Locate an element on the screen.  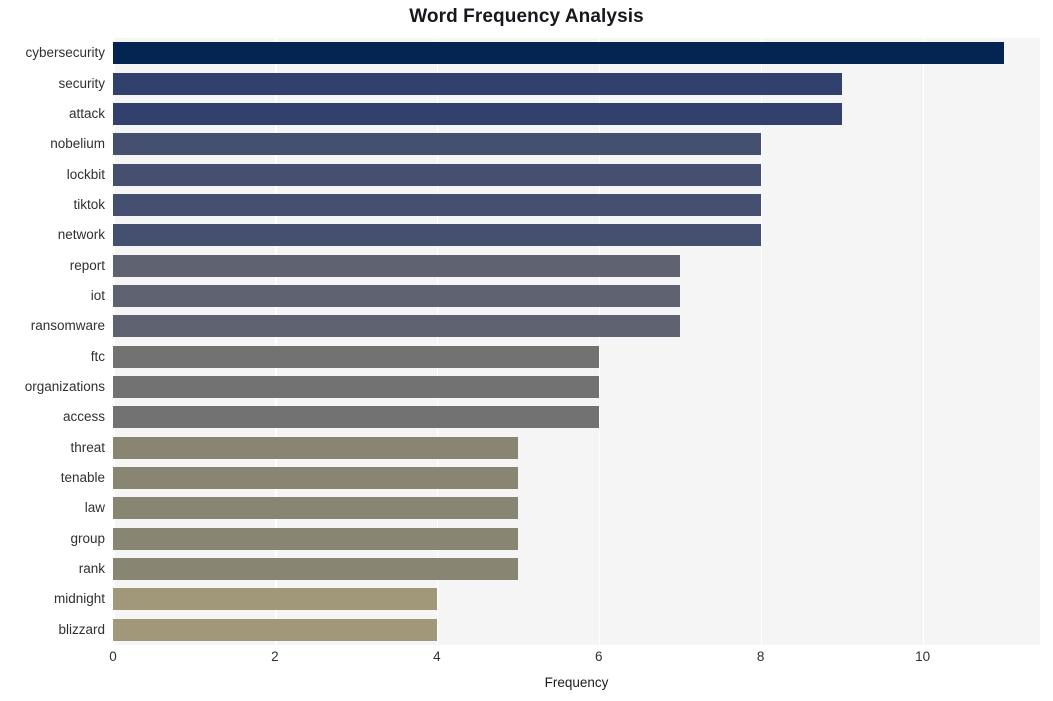
y-tick-label-tiktok: tiktok is located at coordinates (89, 204).